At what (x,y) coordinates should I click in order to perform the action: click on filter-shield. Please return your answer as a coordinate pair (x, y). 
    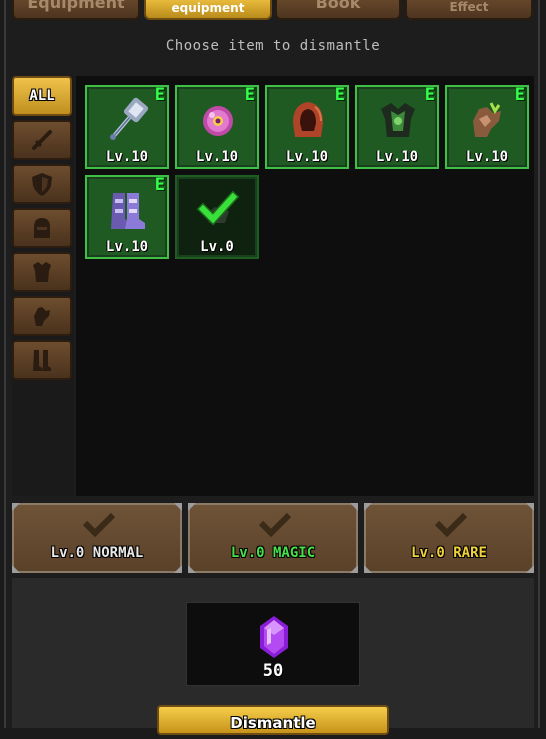
    Looking at the image, I should click on (42, 184).